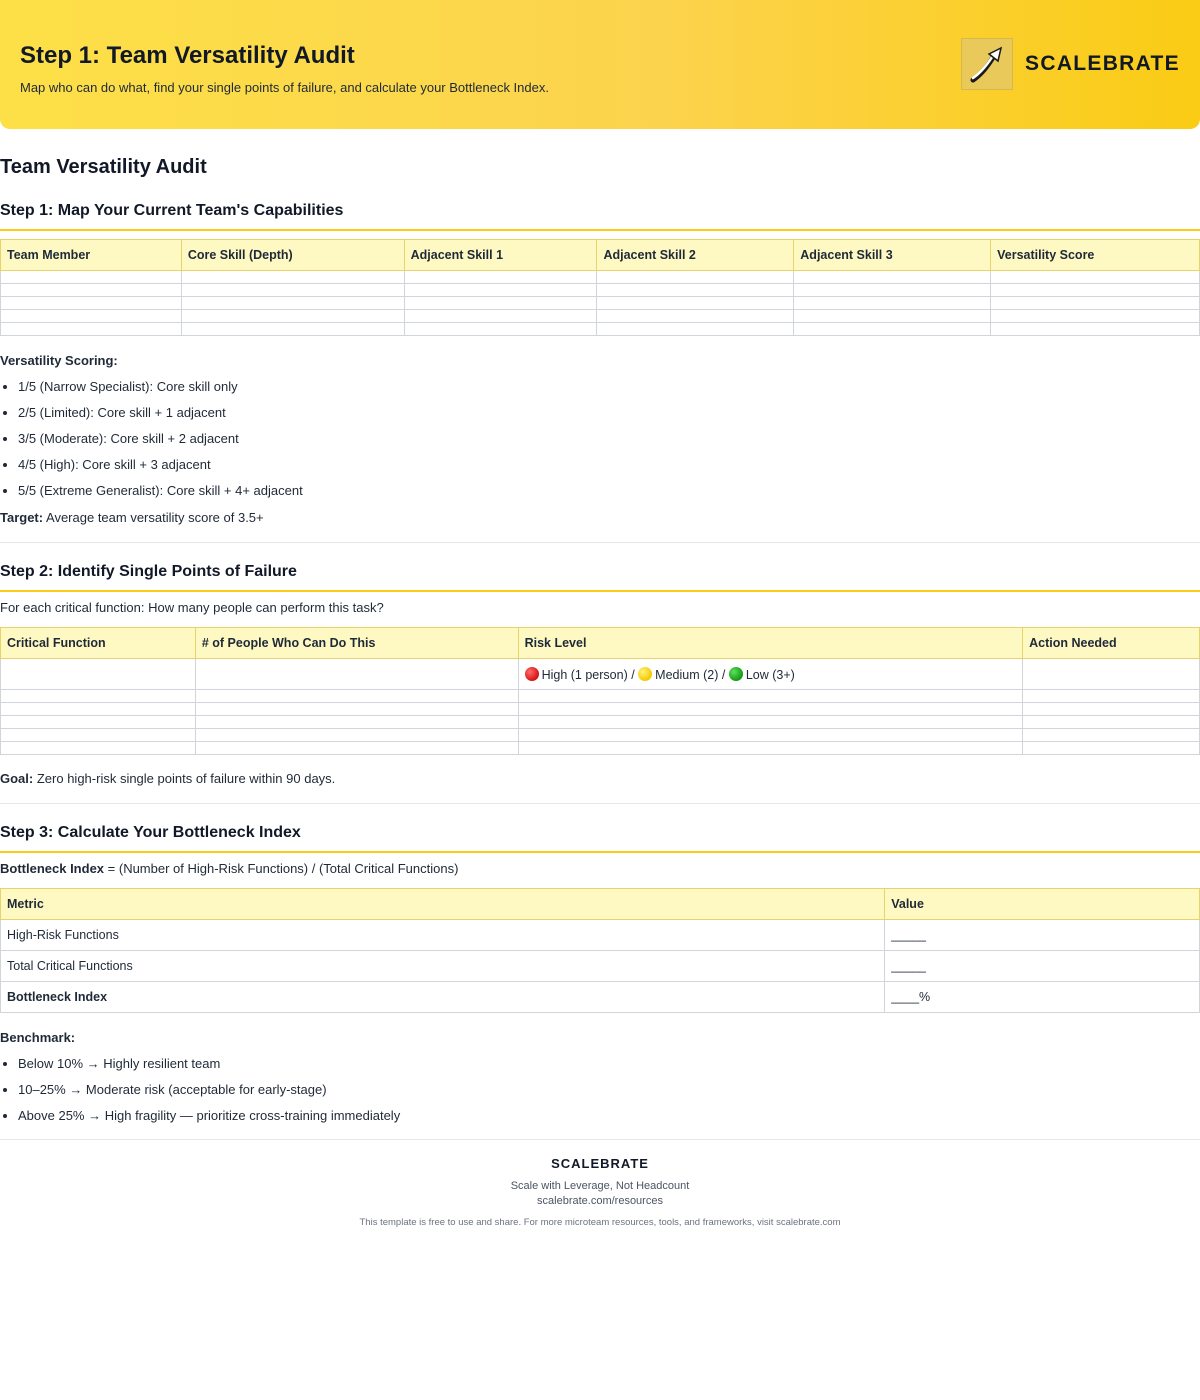  I want to click on yellow-circle-icon, so click(645, 673).